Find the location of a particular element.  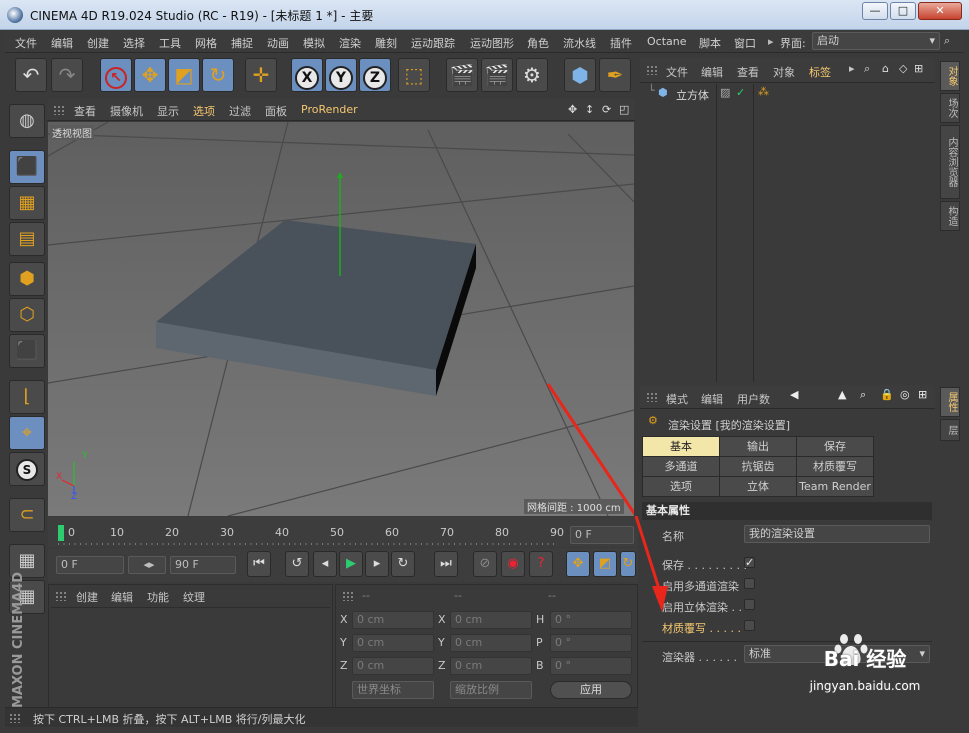

menu-create: 创建 is located at coordinates (98, 43).